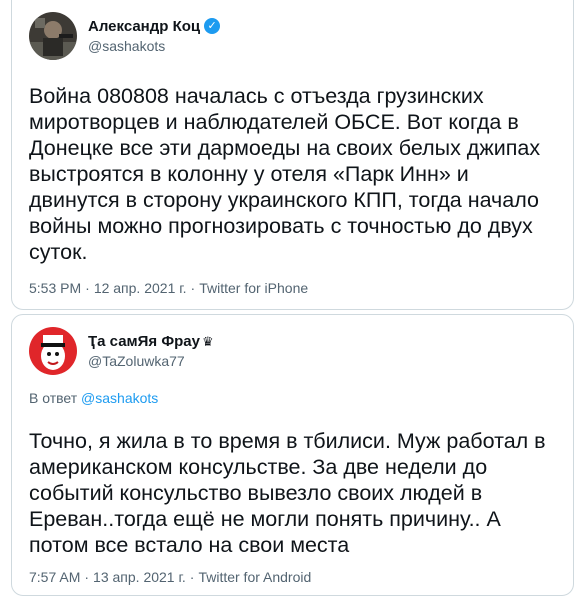 This screenshot has width=580, height=600. What do you see at coordinates (151, 361) in the screenshot?
I see `author-handle: @TaZoluwka77` at bounding box center [151, 361].